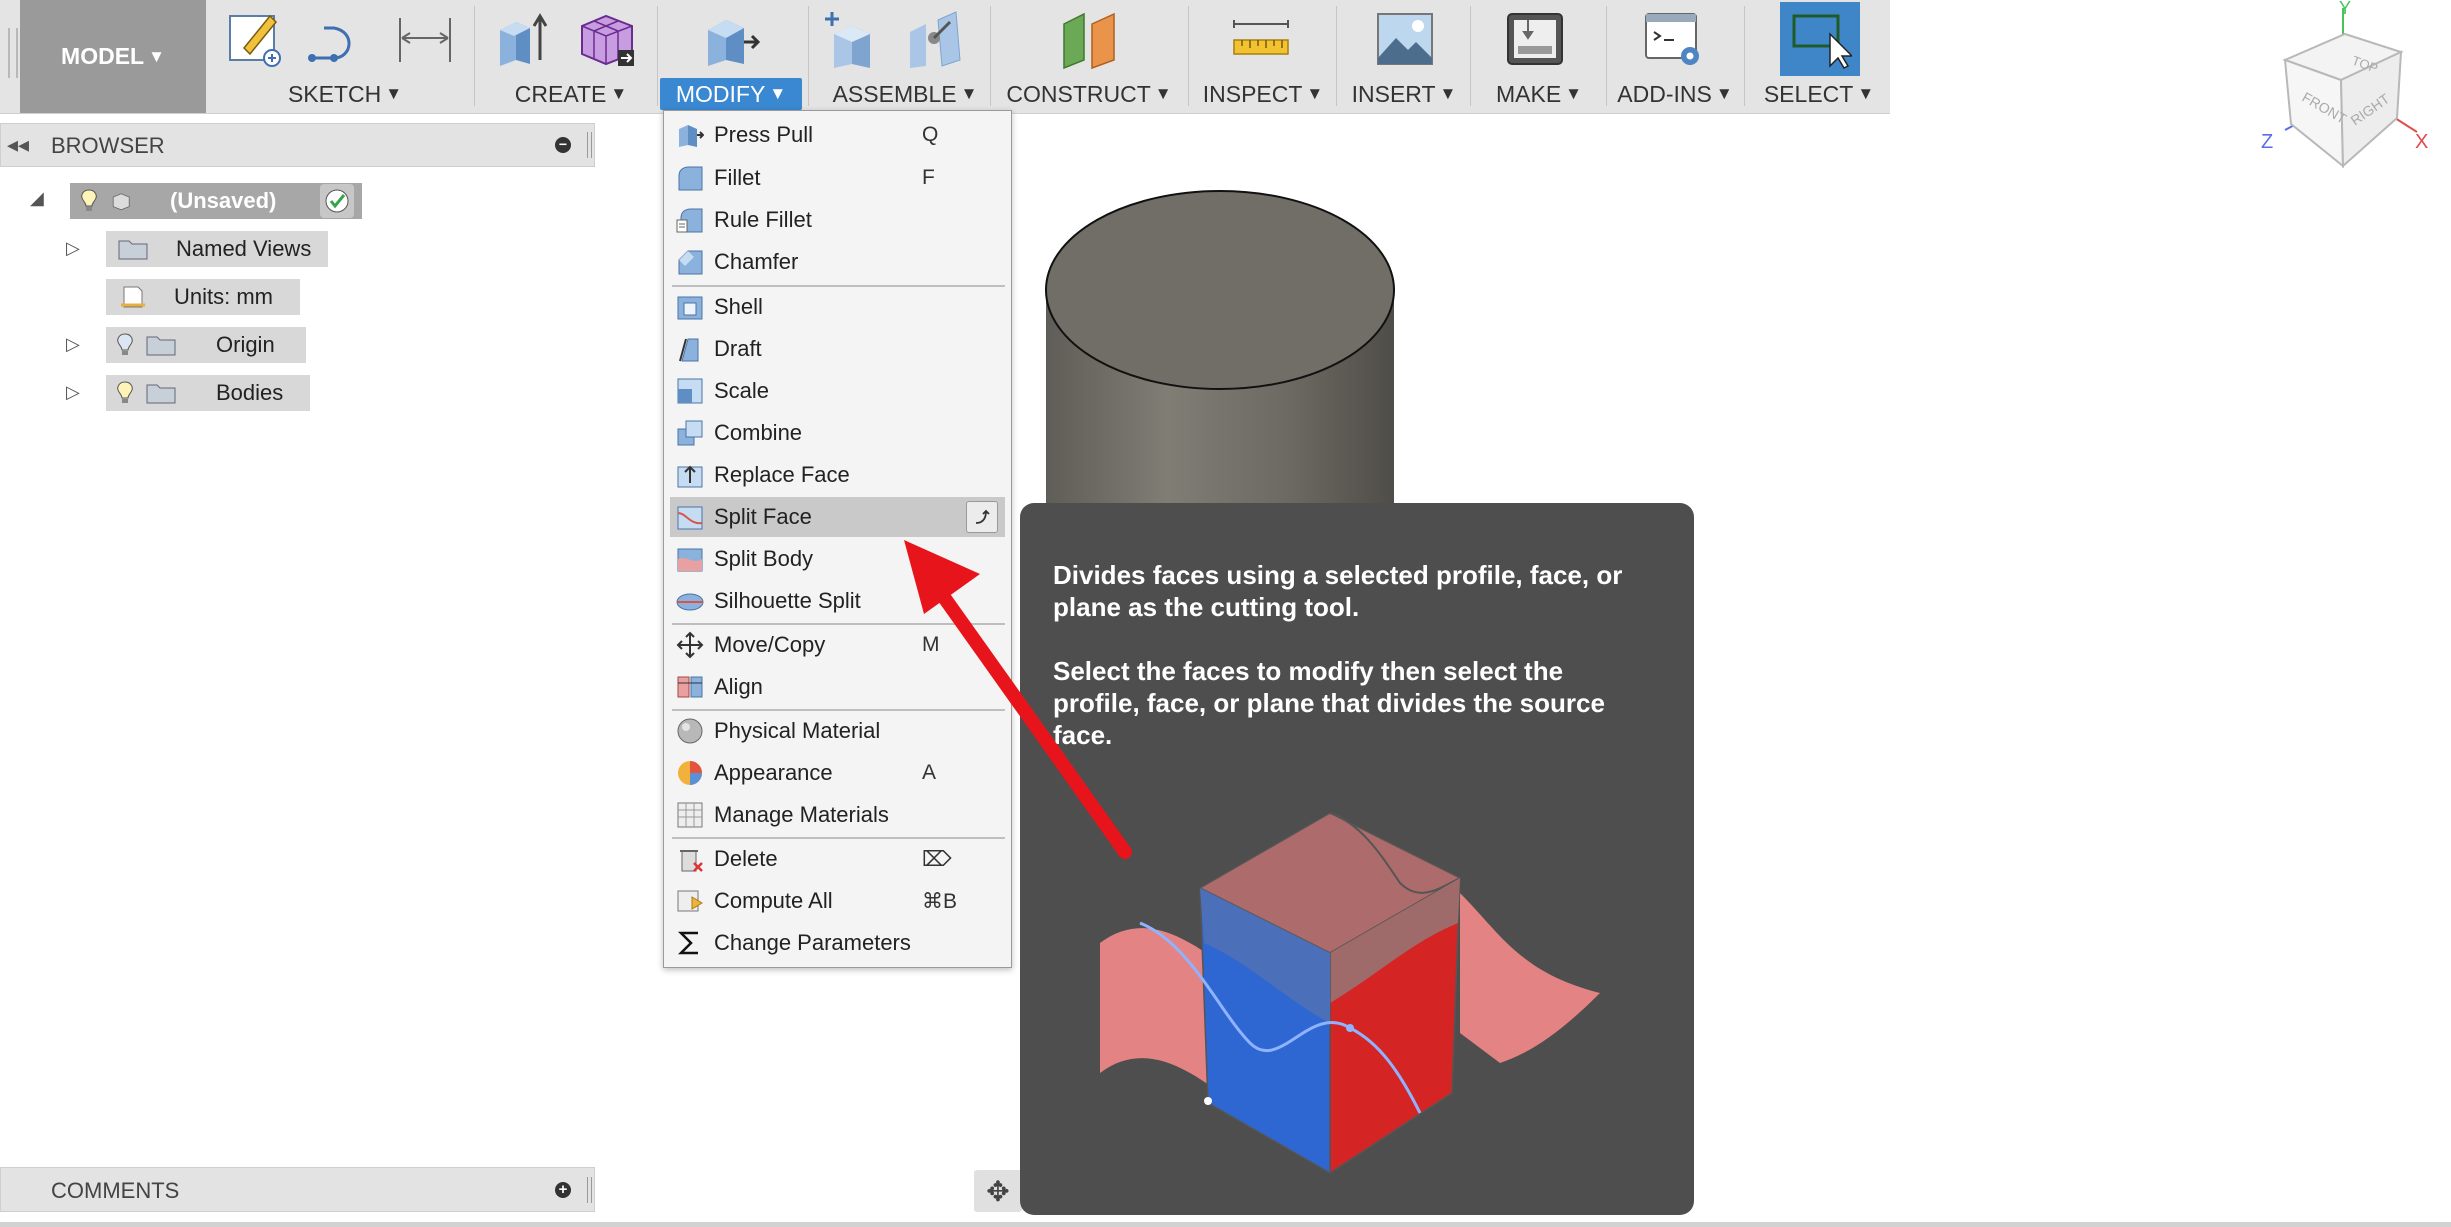  I want to click on menu-item-draft: Draft, so click(837, 349).